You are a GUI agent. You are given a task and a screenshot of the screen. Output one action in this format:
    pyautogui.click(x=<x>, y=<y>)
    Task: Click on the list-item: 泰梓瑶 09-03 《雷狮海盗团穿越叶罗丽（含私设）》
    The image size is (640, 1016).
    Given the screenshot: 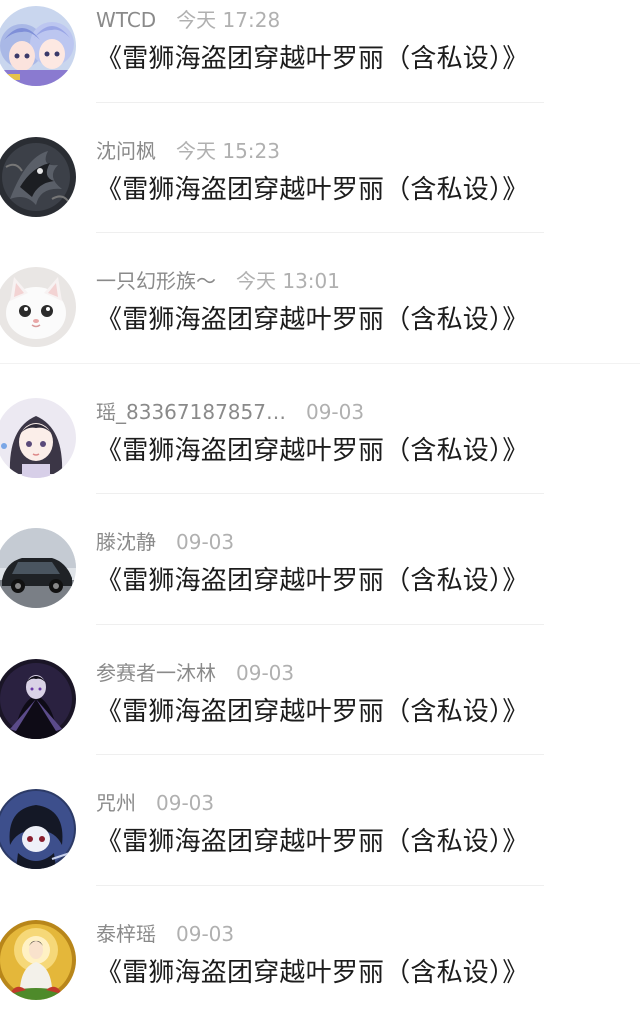 What is the action you would take?
    pyautogui.click(x=320, y=951)
    